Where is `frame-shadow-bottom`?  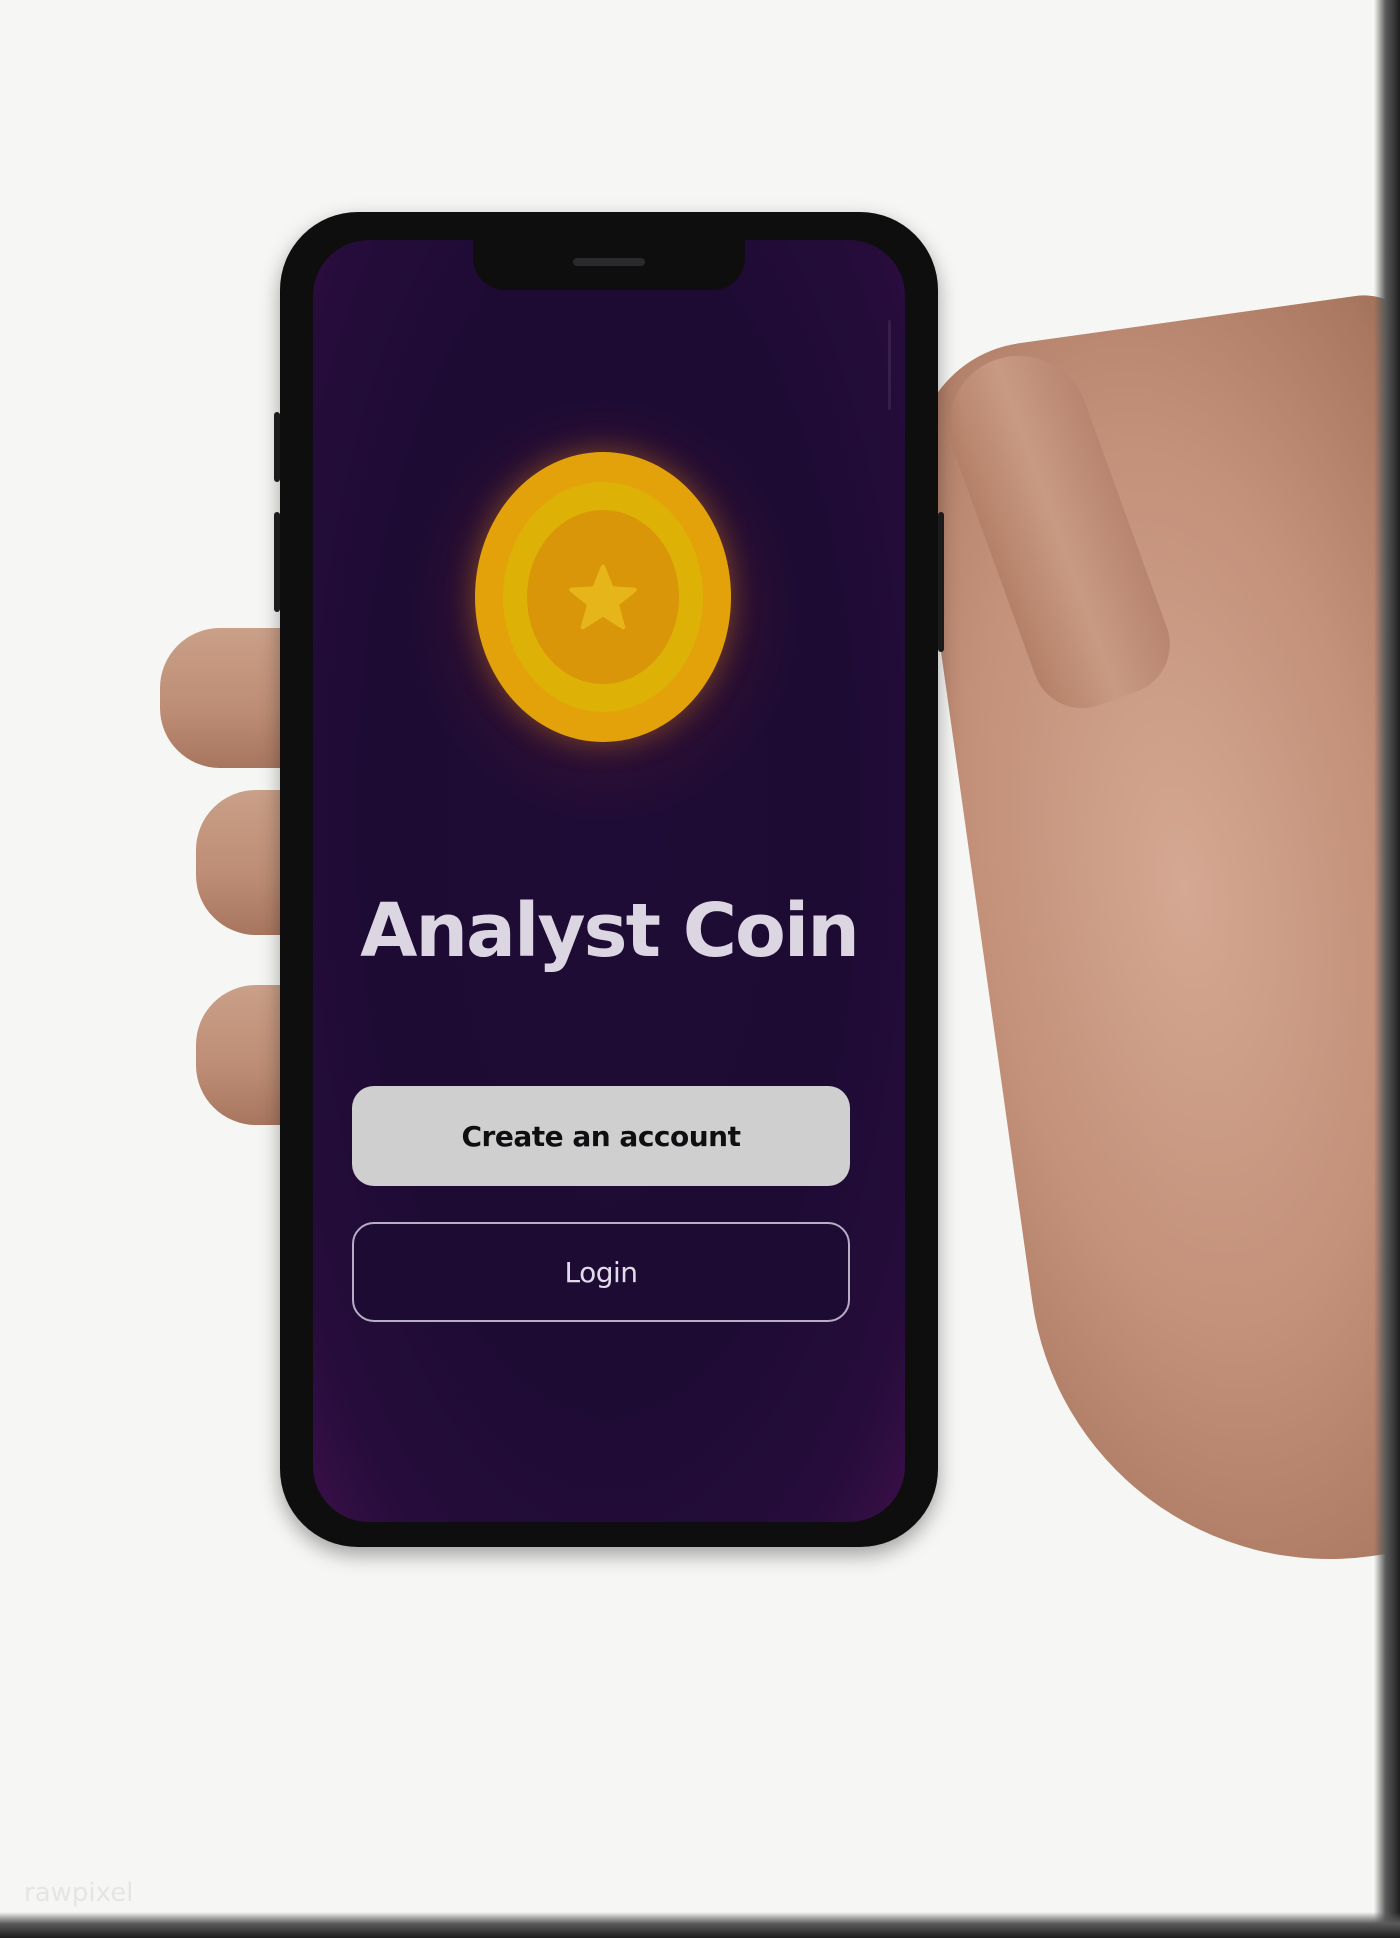 frame-shadow-bottom is located at coordinates (700, 1925).